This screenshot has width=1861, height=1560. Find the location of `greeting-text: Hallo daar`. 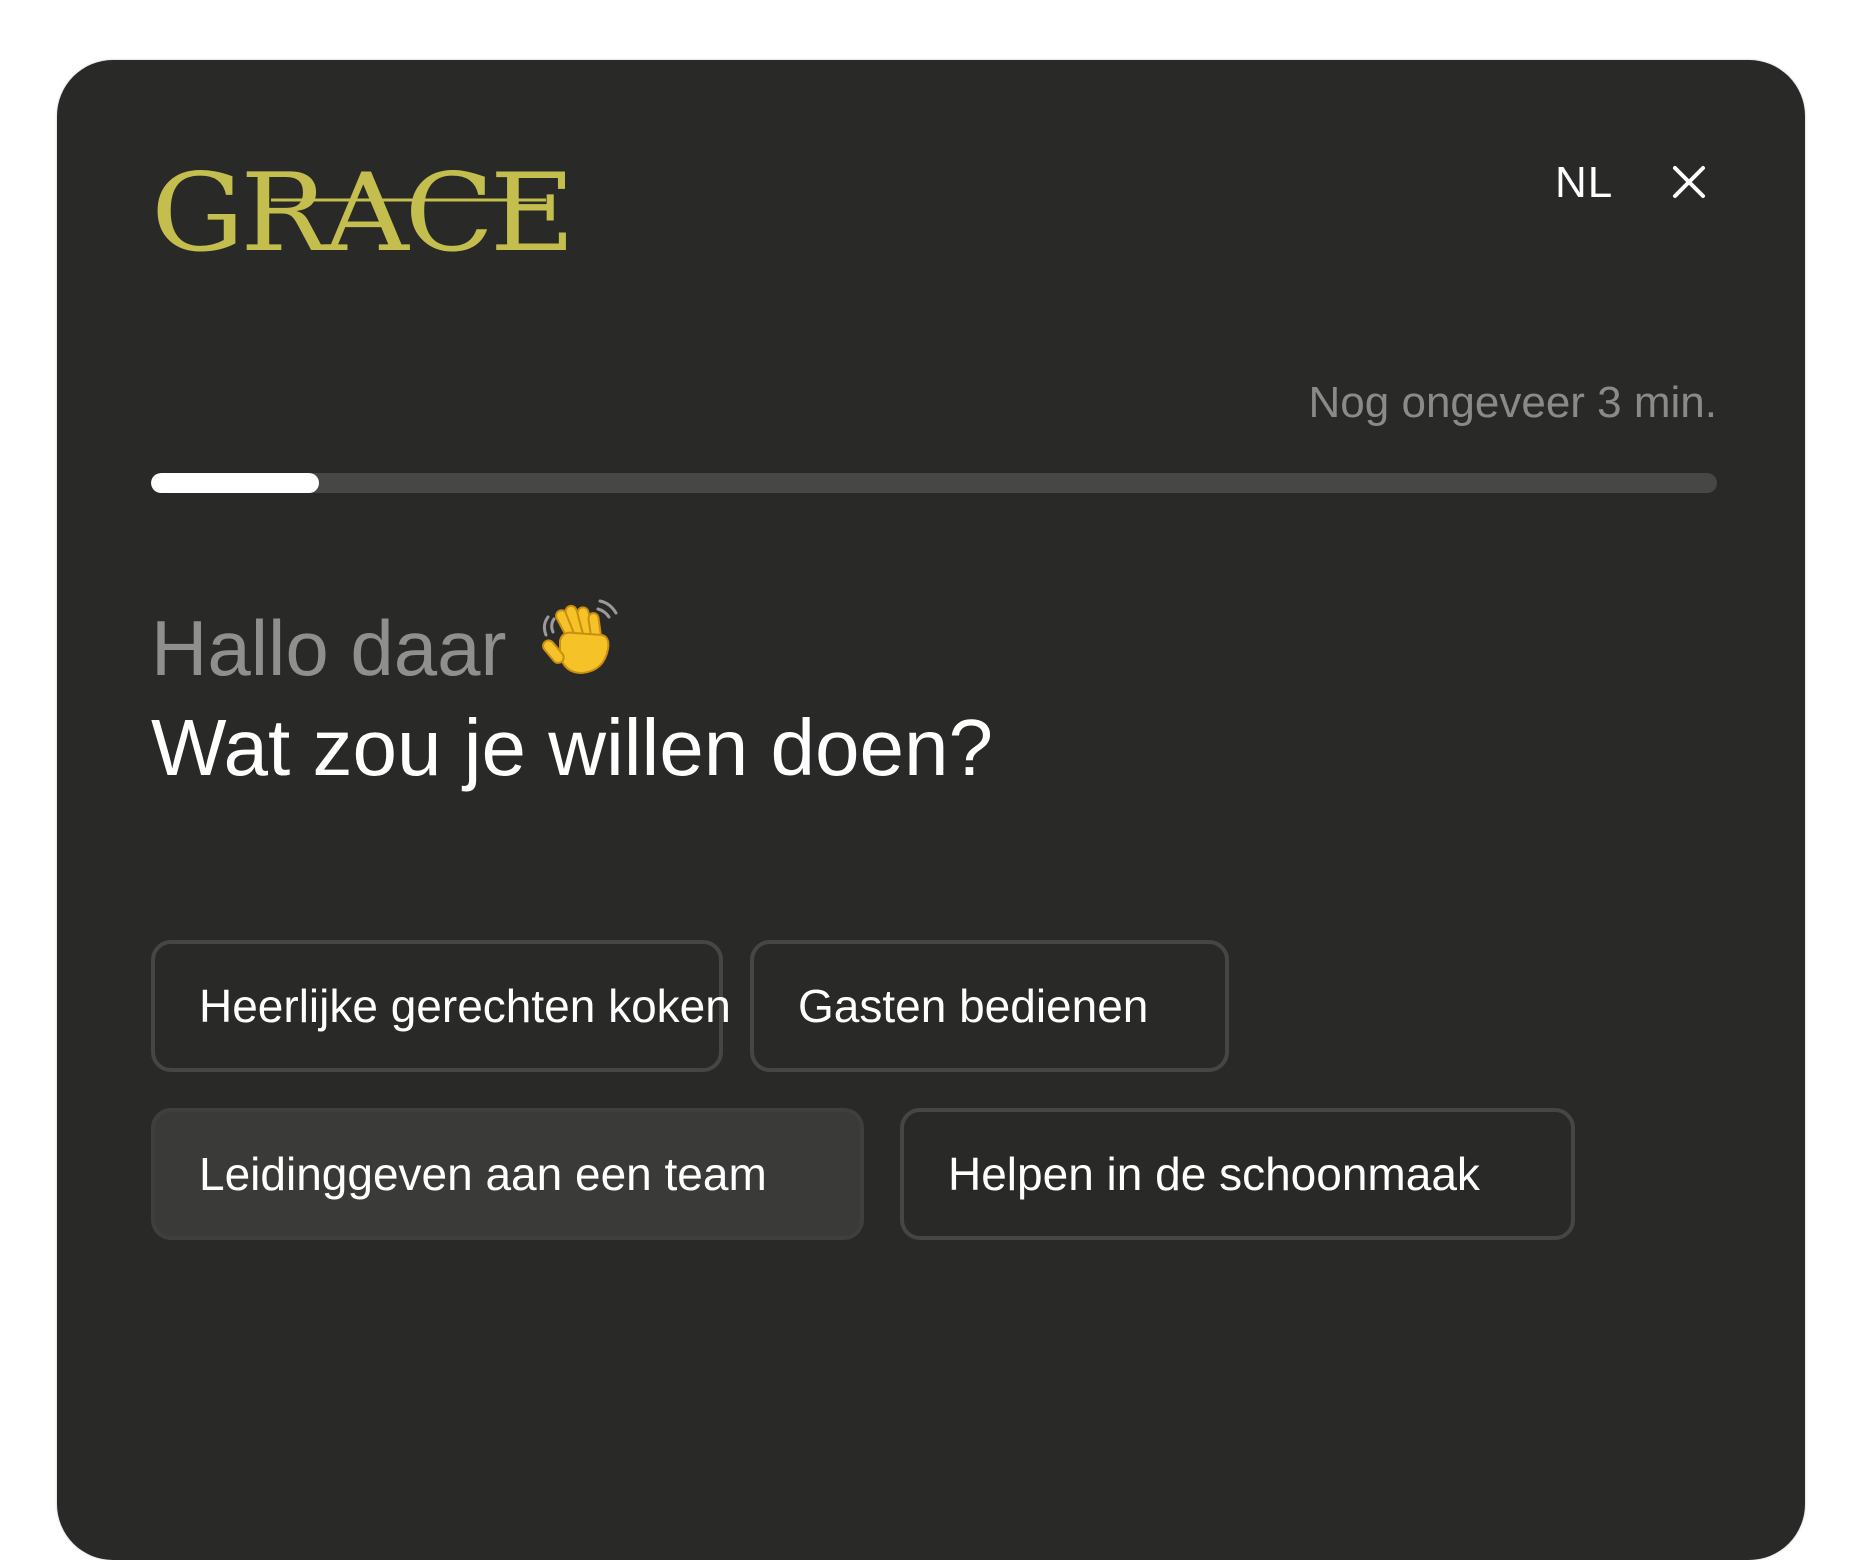

greeting-text: Hallo daar is located at coordinates (329, 648).